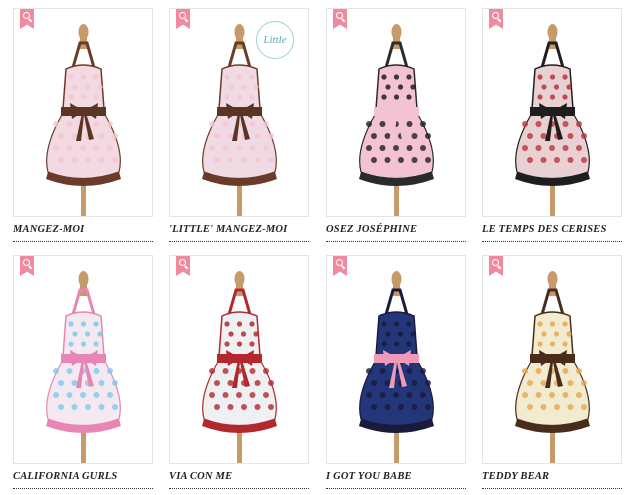  Describe the element at coordinates (552, 476) in the screenshot. I see `product-title: TEDDY BEAR` at that location.